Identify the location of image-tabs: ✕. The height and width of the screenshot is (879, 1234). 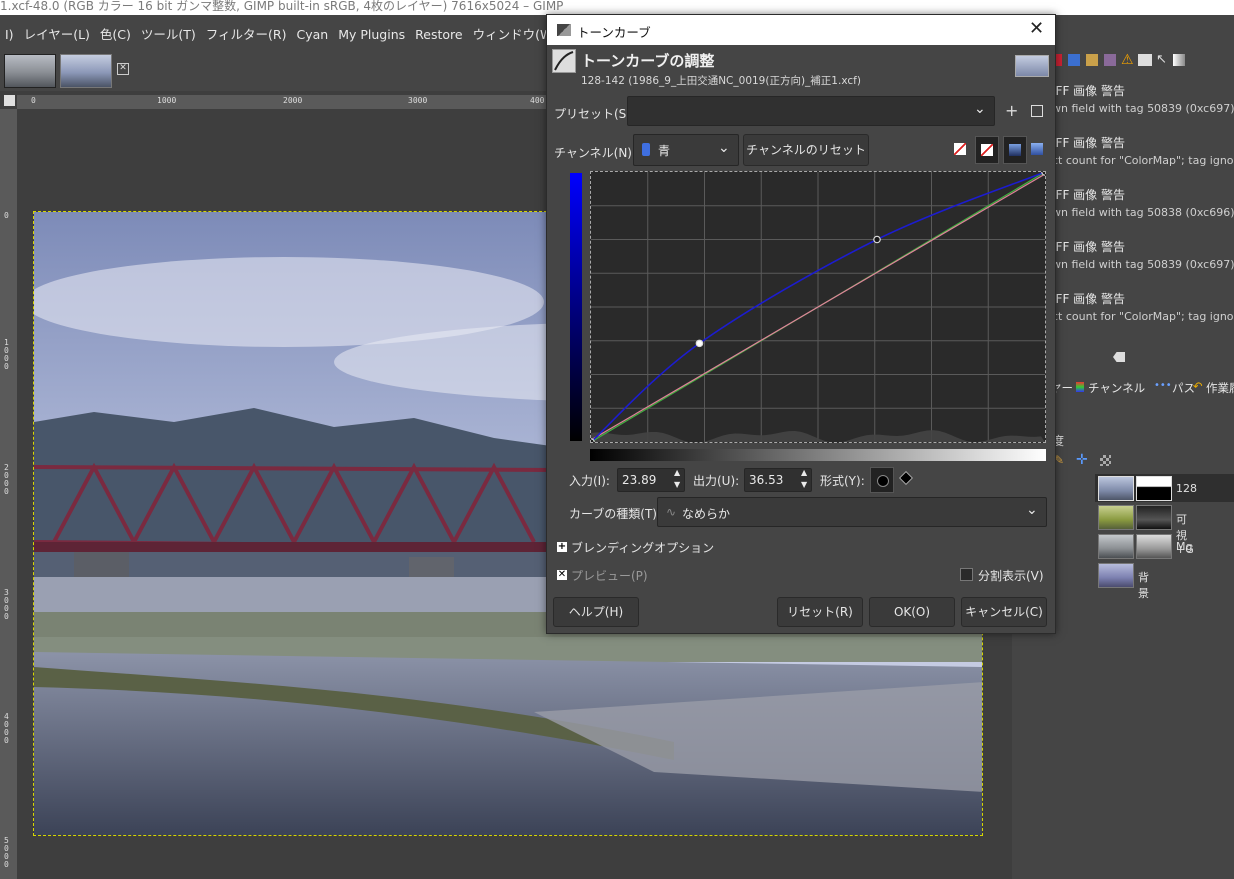
(72, 69).